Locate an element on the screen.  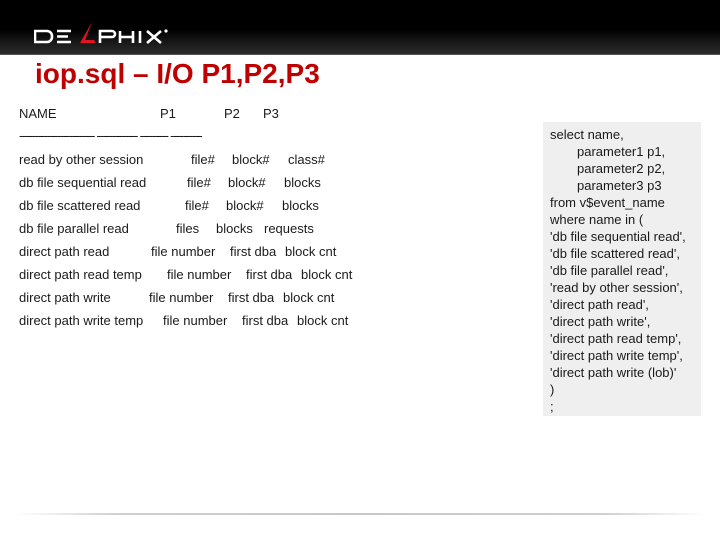
sql-line: 'db file sequential read', is located at coordinates (618, 236).